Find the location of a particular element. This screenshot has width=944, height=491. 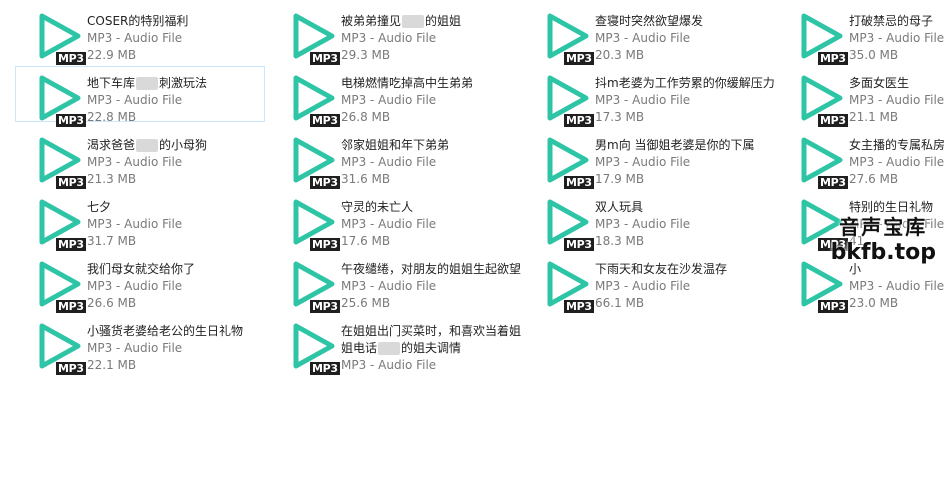

file-size: 31.6 MB is located at coordinates (366, 179).